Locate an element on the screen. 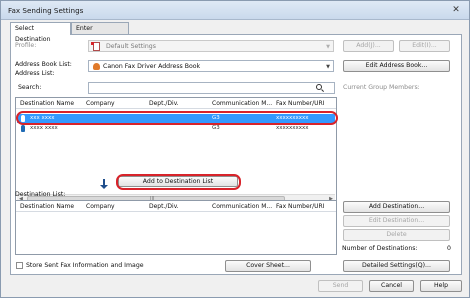 The image size is (470, 298). search-label: Search: is located at coordinates (30, 87).